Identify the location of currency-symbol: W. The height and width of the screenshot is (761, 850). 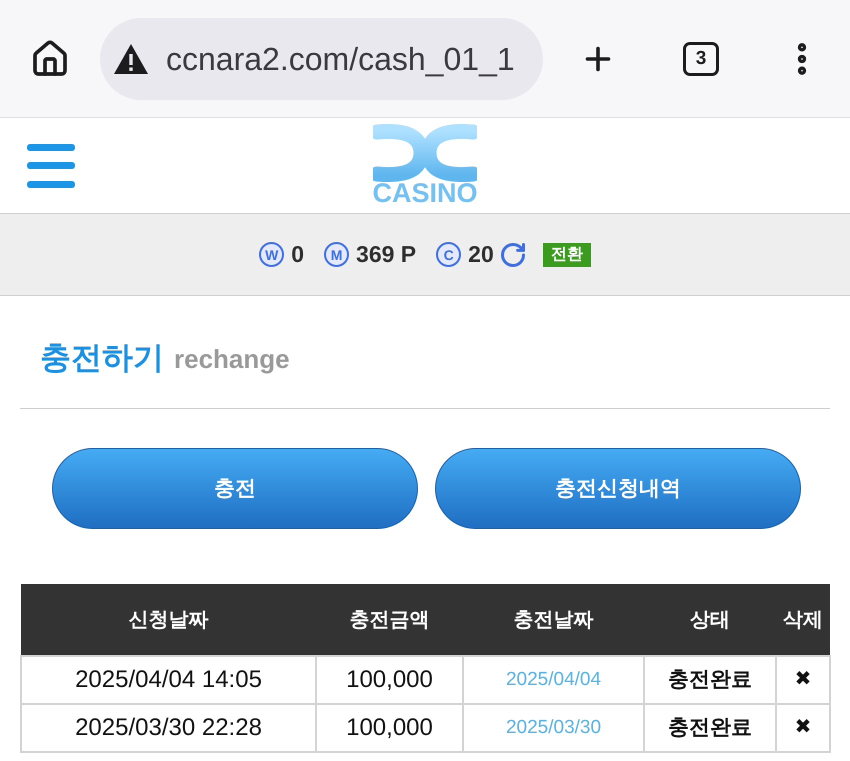
(271, 254).